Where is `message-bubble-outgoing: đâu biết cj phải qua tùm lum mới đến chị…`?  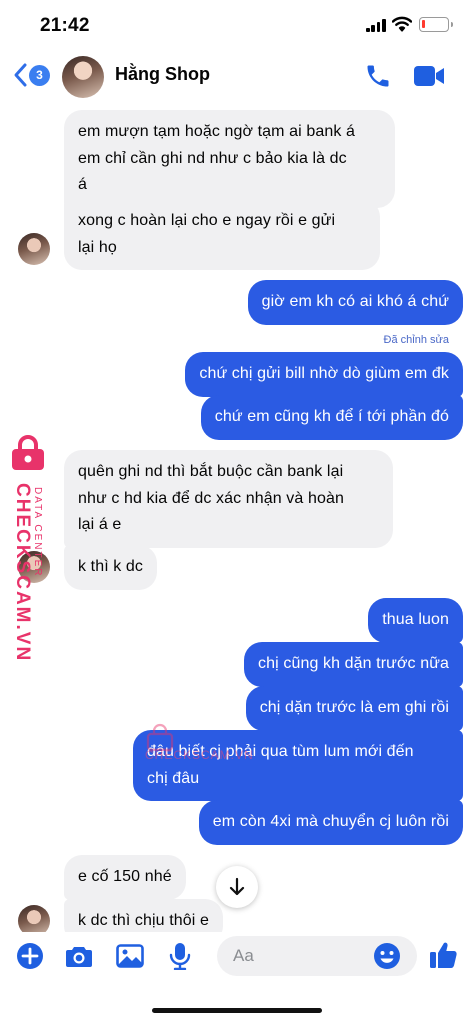
message-bubble-outgoing: đâu biết cj phải qua tùm lum mới đến chị… is located at coordinates (298, 765).